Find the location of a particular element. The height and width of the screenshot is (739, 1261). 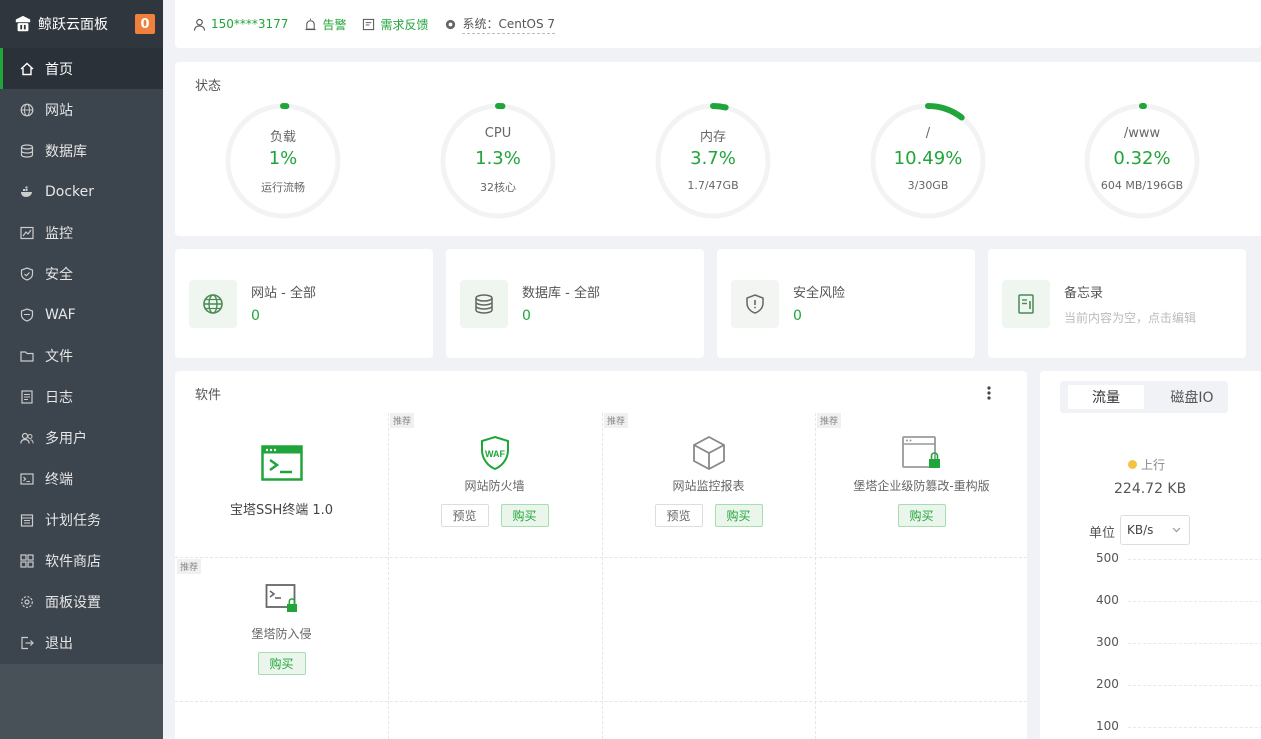

grid-divider is located at coordinates (601, 557).